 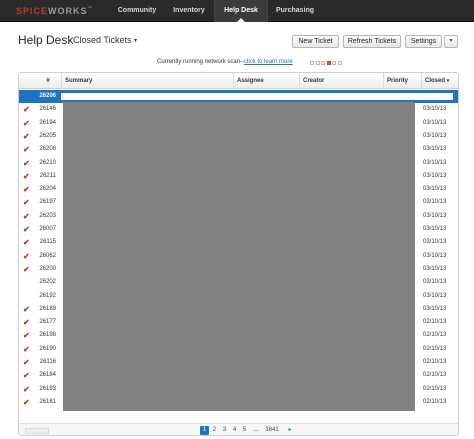 I want to click on column-header-priority: Priority, so click(x=402, y=81).